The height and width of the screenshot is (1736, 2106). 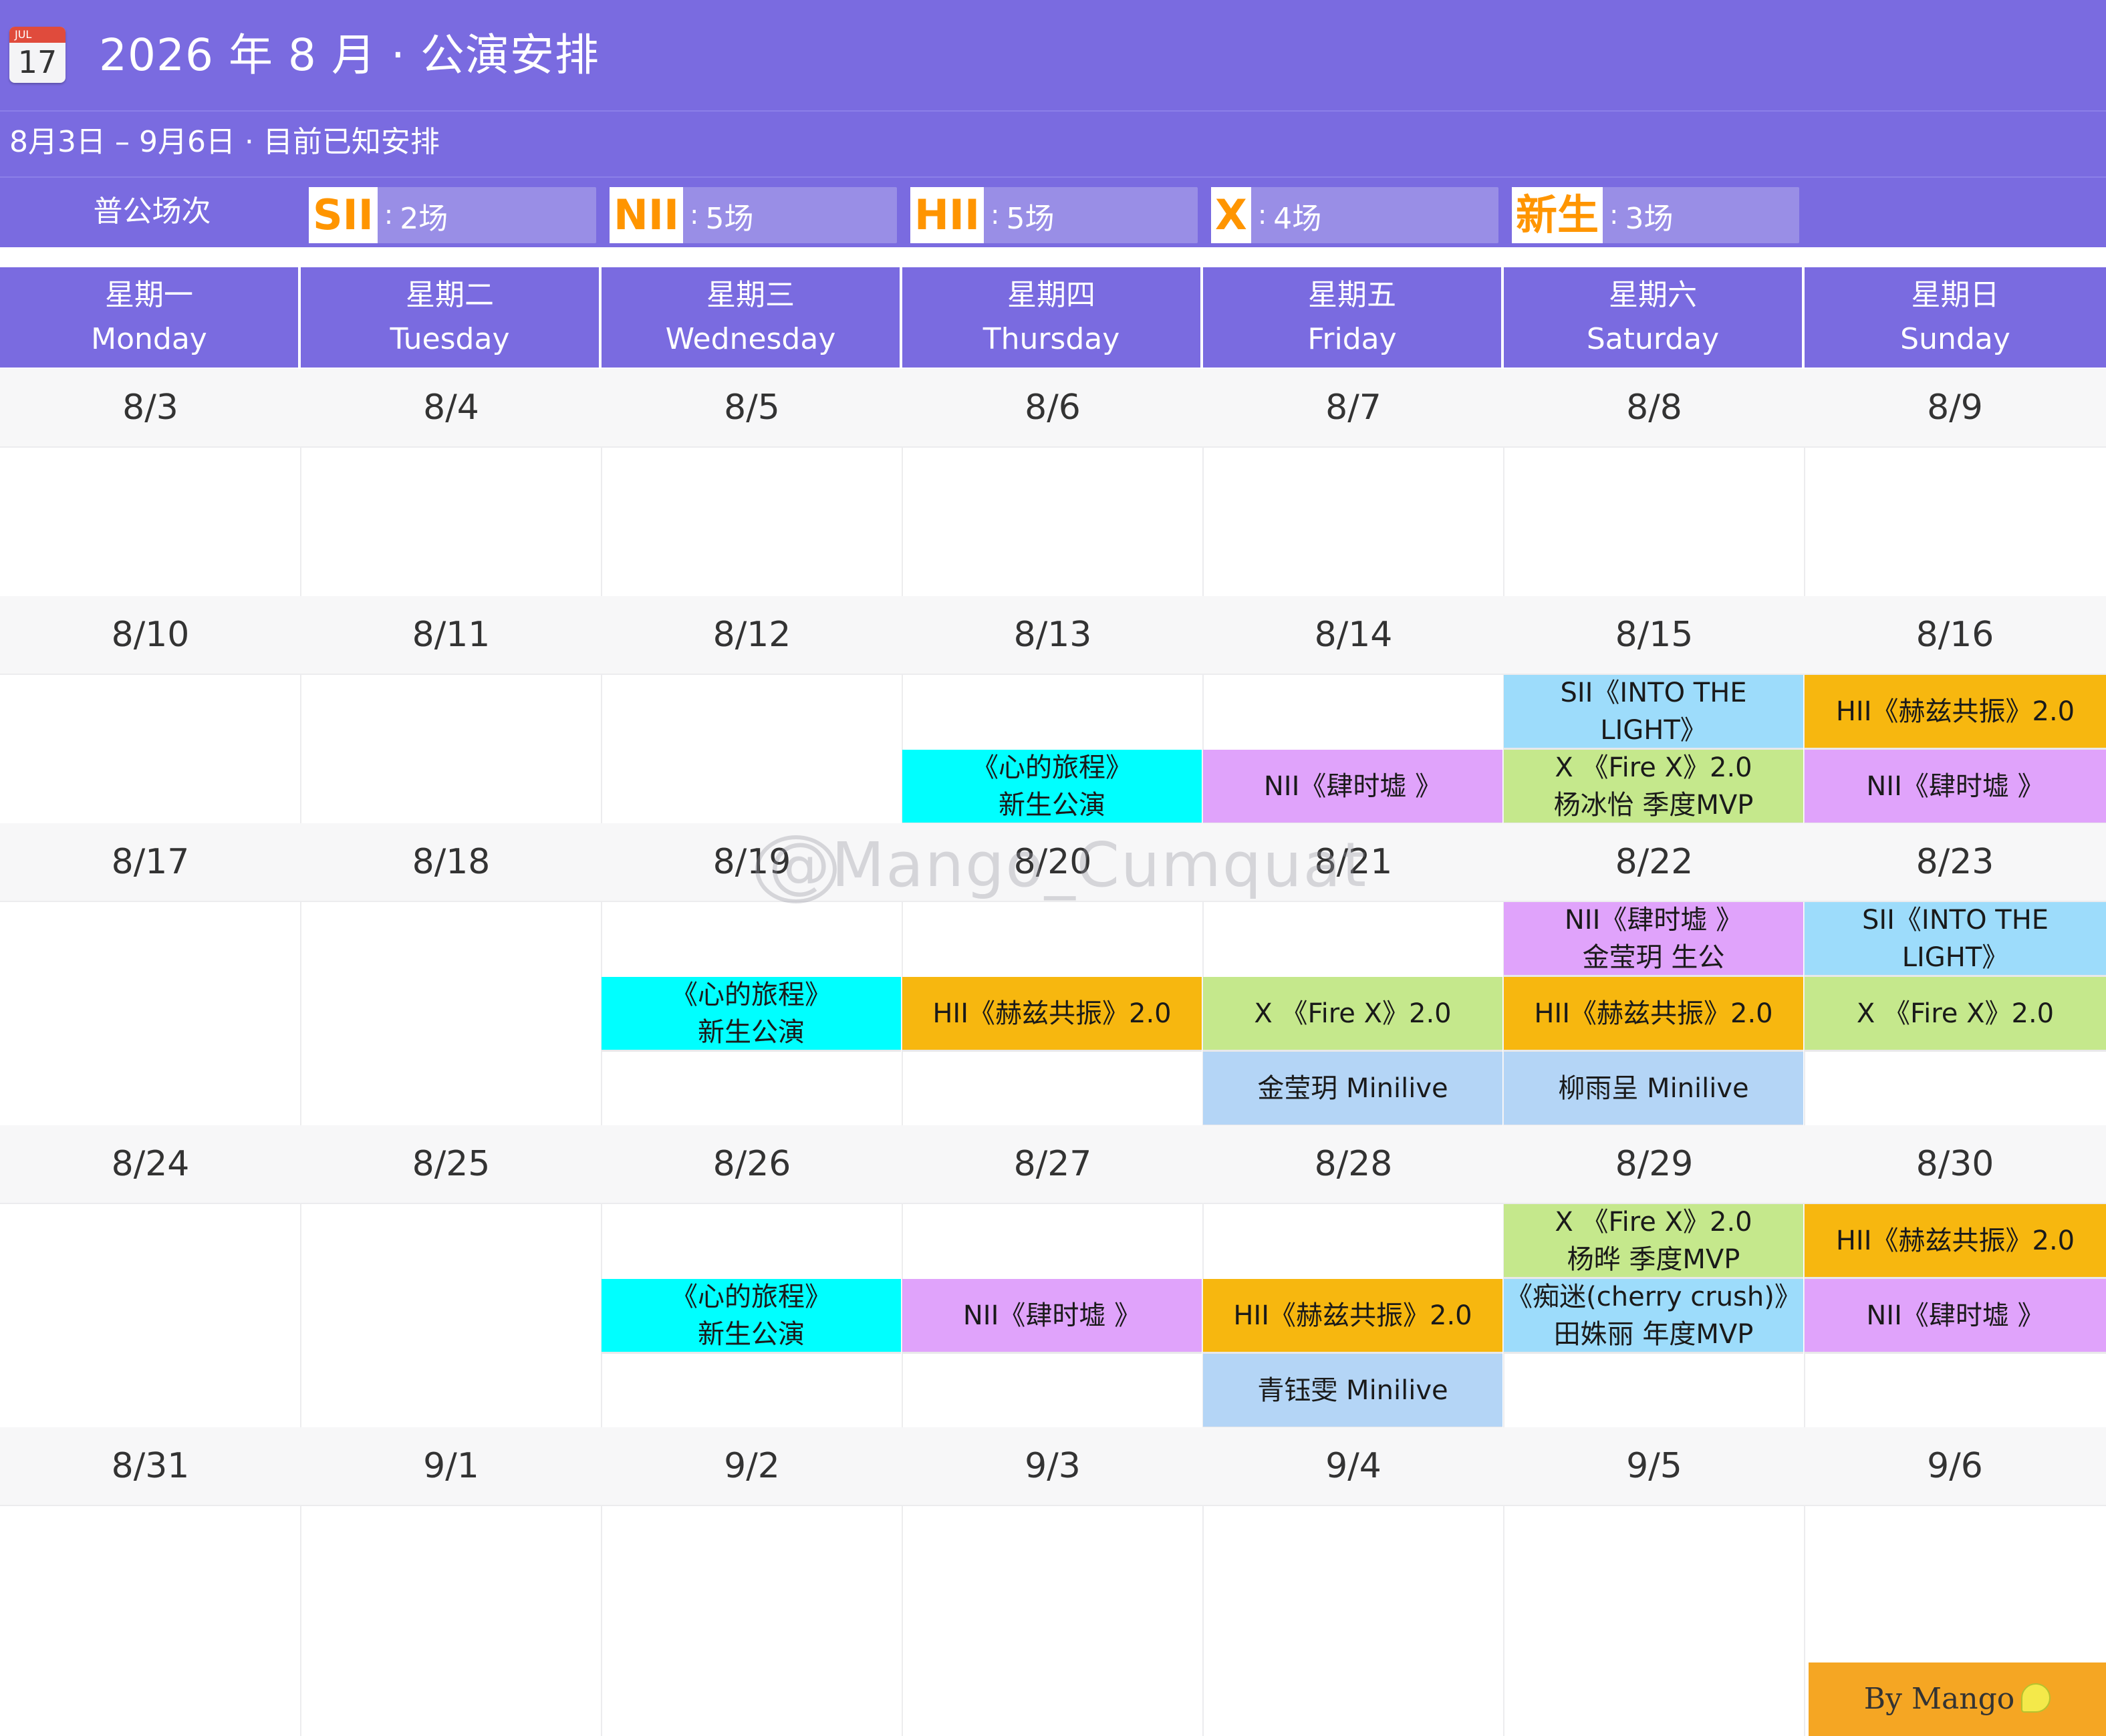 What do you see at coordinates (150, 408) in the screenshot?
I see `date-cell-mon: 8/3` at bounding box center [150, 408].